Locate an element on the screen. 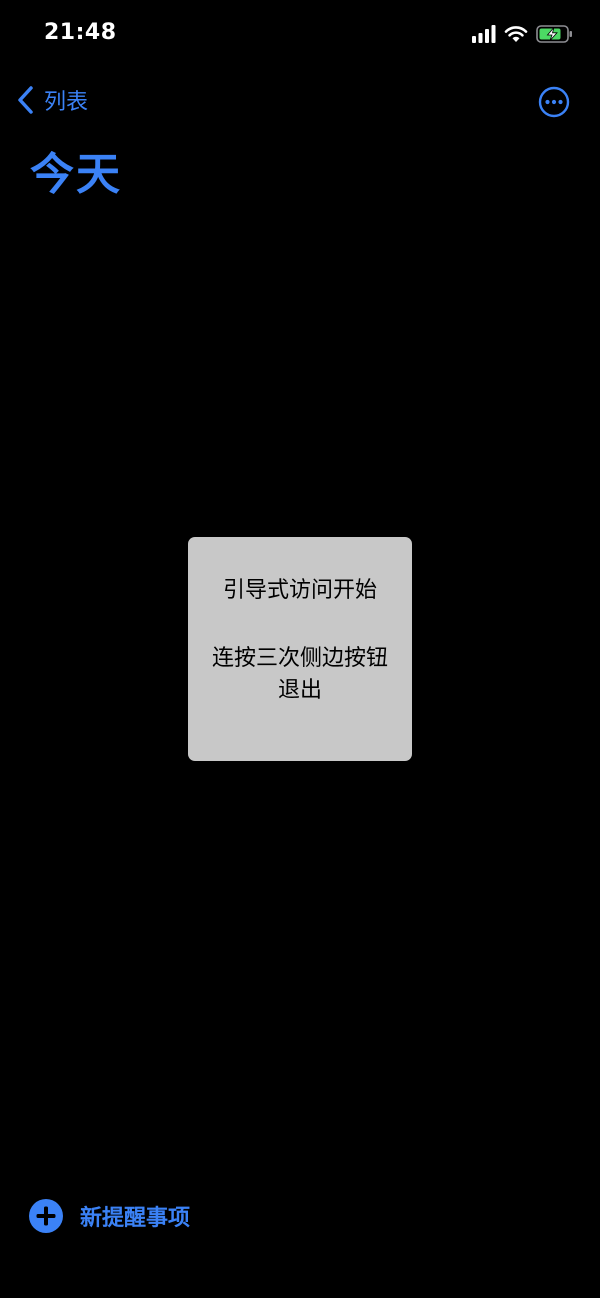  status-bar: 21:48 is located at coordinates (300, 36).